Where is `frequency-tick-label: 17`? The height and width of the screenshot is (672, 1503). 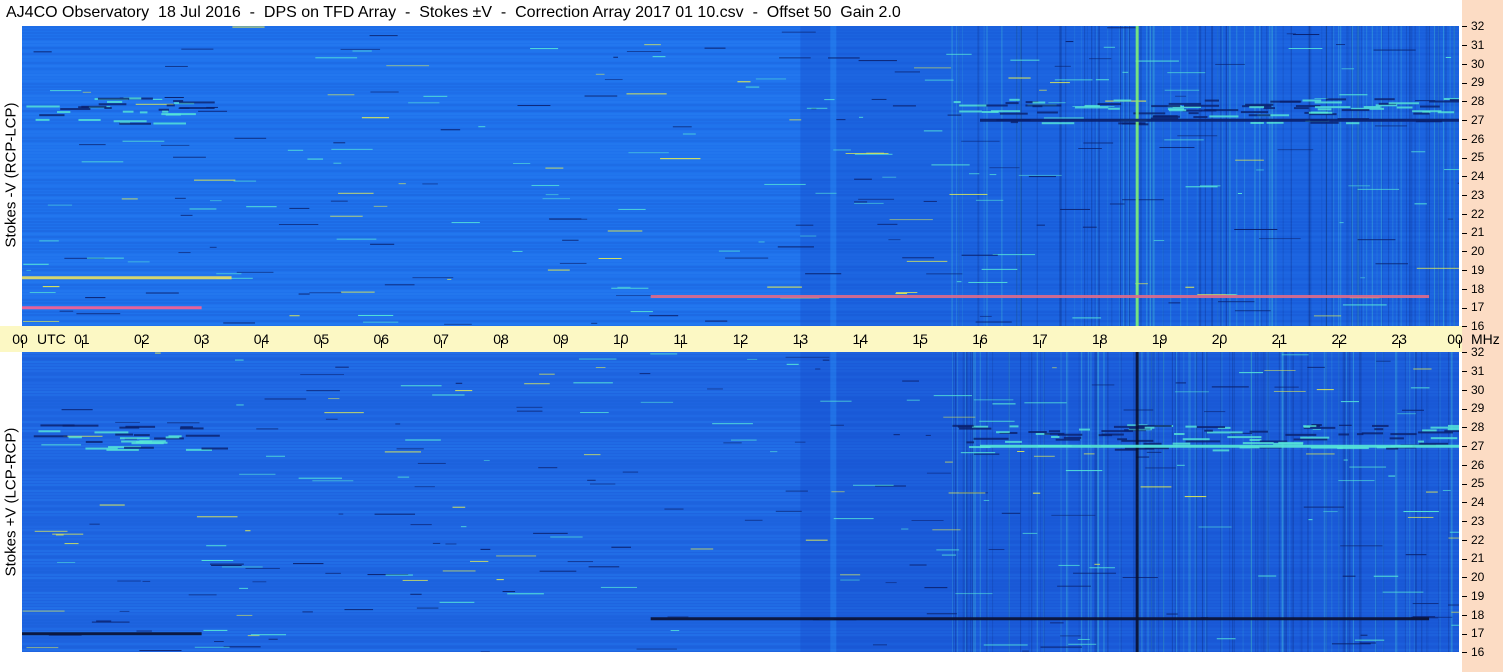 frequency-tick-label: 17 is located at coordinates (1473, 307).